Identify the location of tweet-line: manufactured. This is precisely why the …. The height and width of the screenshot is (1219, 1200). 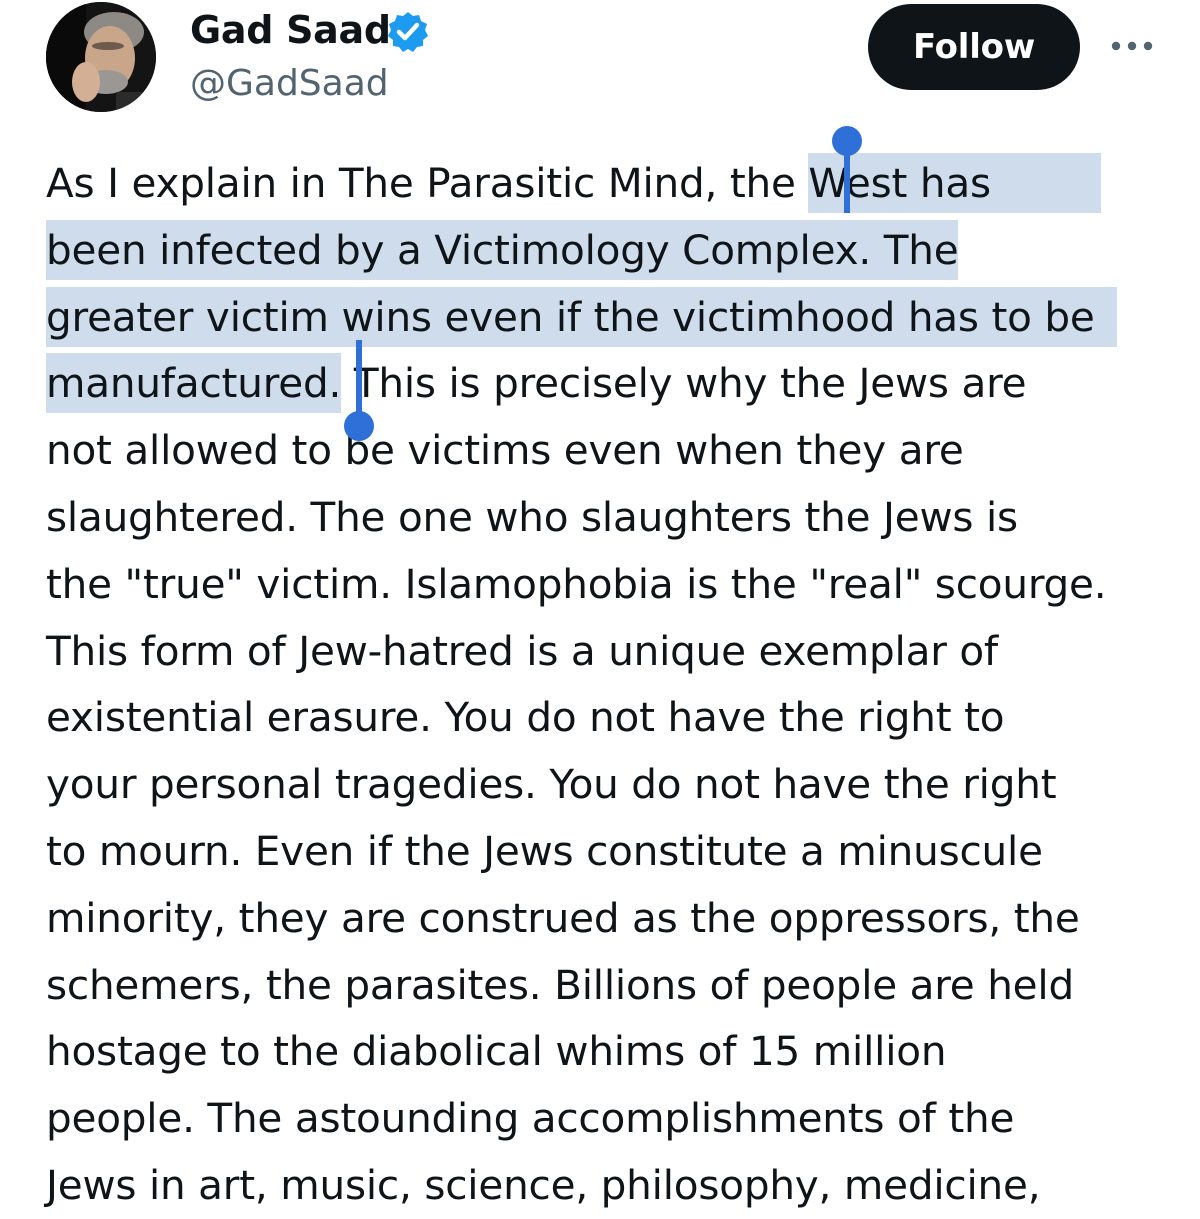
(606, 383).